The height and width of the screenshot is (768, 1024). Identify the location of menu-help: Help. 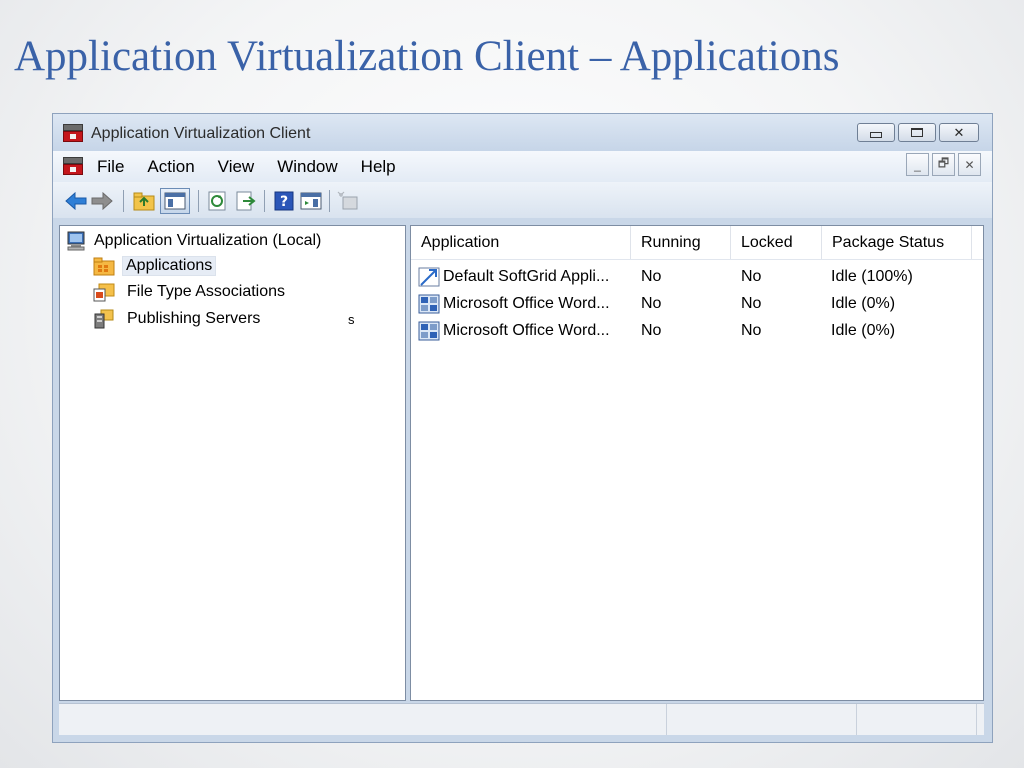
(378, 167).